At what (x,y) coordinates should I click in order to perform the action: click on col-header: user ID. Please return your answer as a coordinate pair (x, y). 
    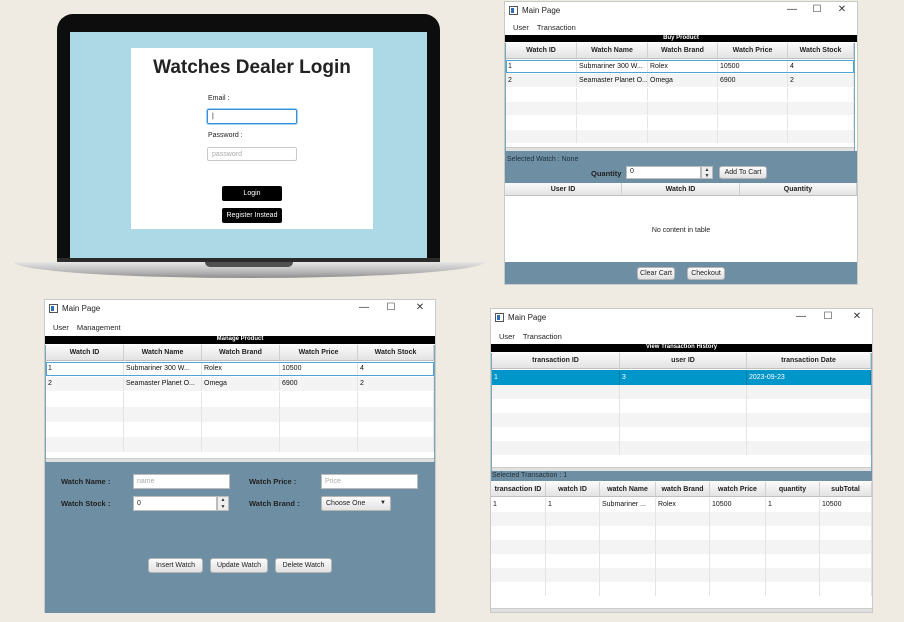
    Looking at the image, I should click on (683, 360).